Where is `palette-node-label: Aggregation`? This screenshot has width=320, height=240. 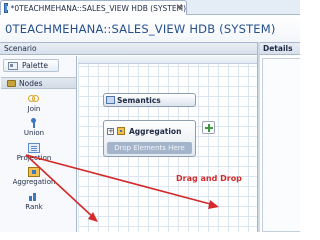
palette-node-label: Aggregation is located at coordinates (34, 182).